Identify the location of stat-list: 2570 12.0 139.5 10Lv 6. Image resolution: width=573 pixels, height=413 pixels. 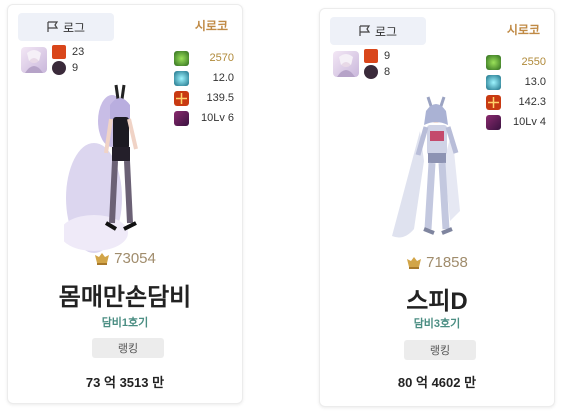
(204, 88).